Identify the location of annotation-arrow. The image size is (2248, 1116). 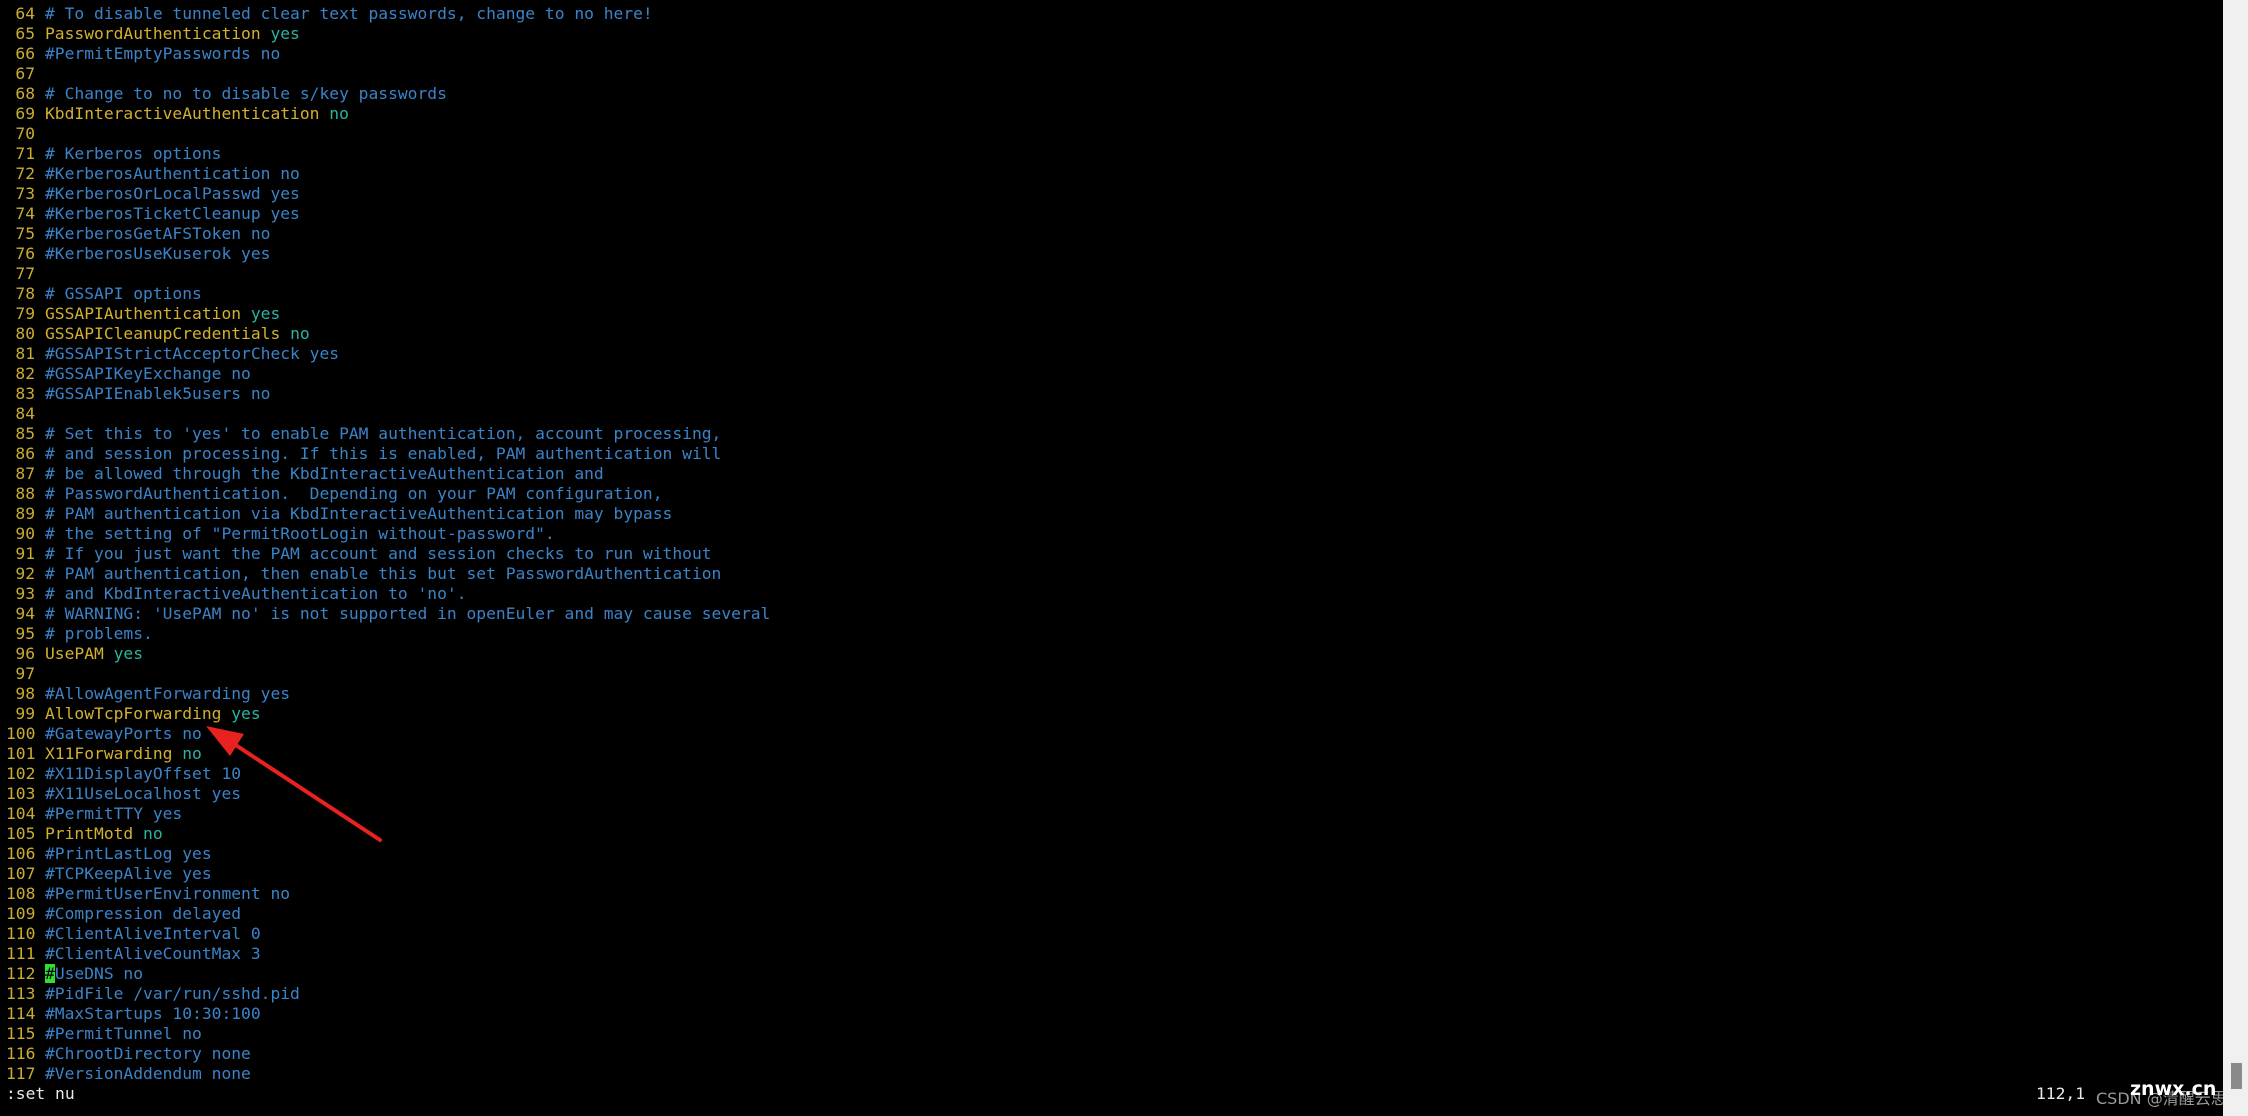
(294, 784).